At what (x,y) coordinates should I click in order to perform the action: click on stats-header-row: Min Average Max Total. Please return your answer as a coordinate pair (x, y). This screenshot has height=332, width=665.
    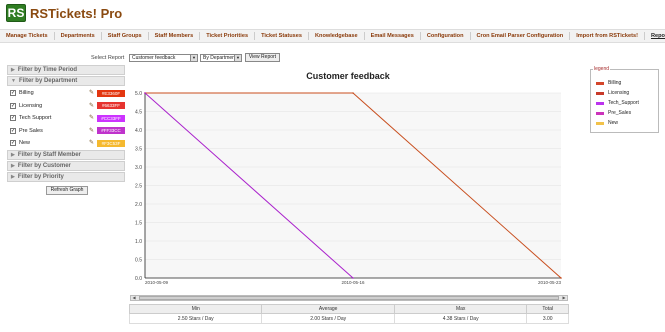
    Looking at the image, I should click on (348, 309).